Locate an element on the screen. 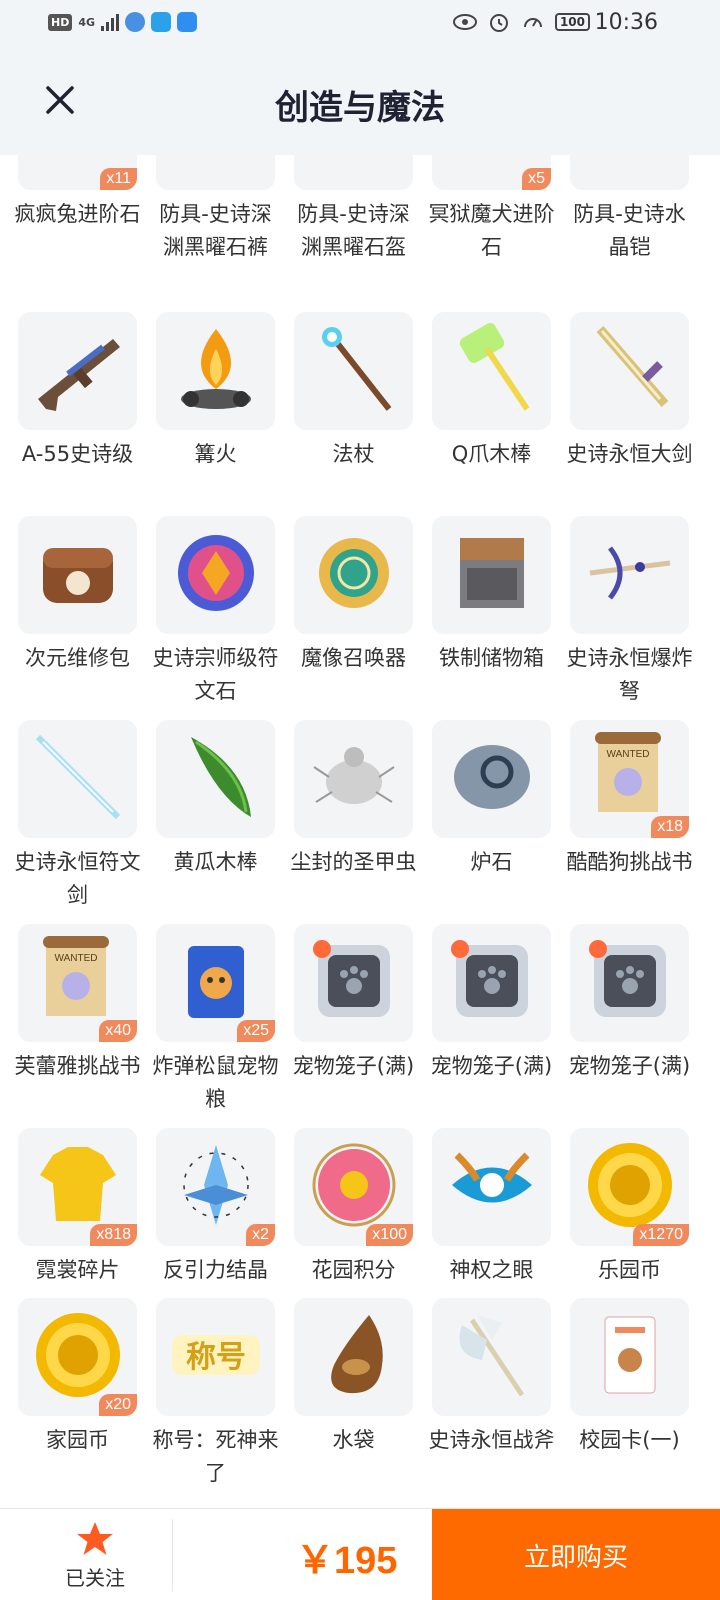 The image size is (720, 1600). item-tile: 称号 is located at coordinates (215, 1357).